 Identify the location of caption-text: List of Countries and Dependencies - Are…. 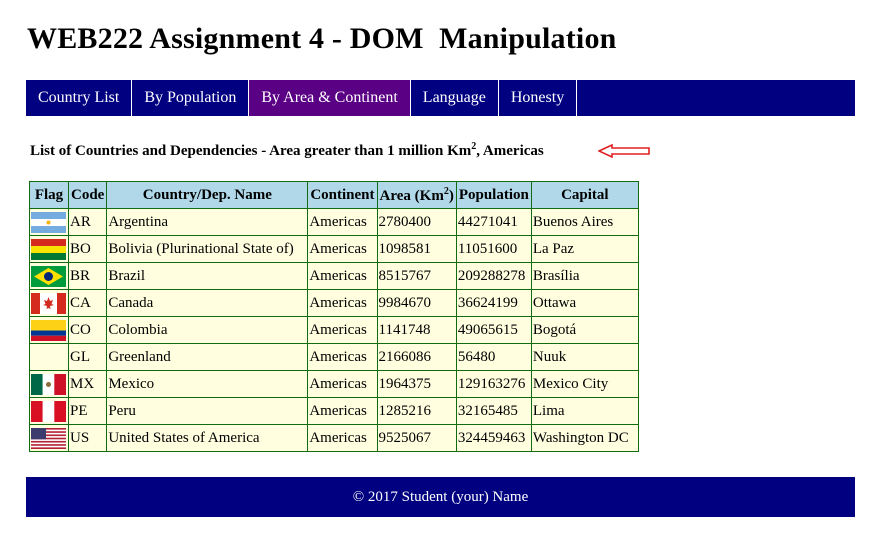
(251, 151).